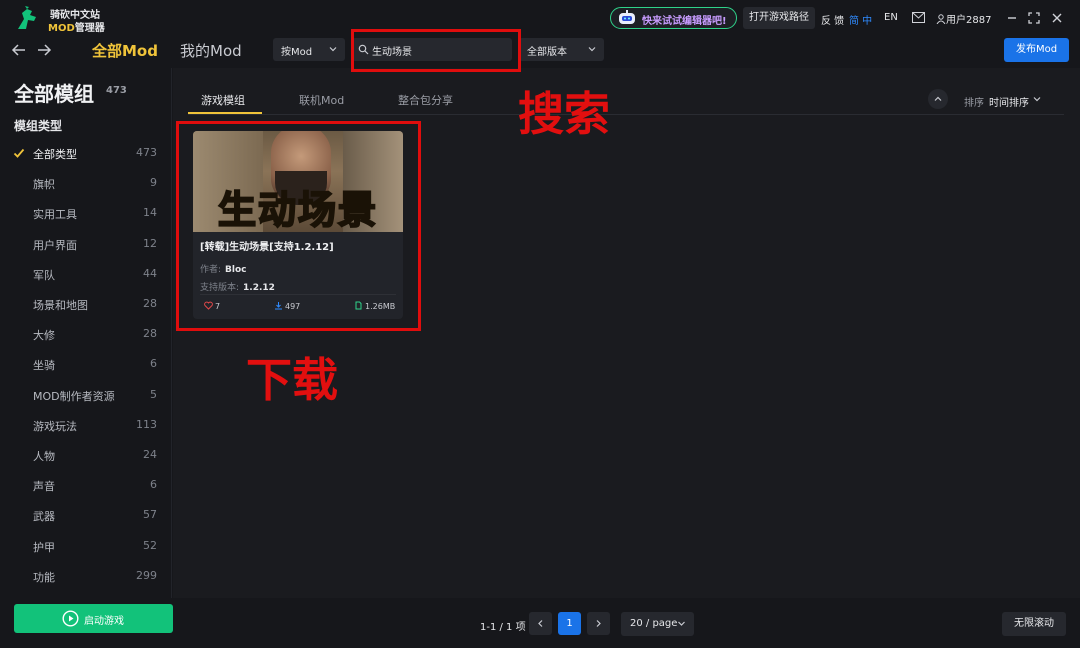 Image resolution: width=1080 pixels, height=648 pixels. Describe the element at coordinates (974, 103) in the screenshot. I see `sort-label: 排序` at that location.